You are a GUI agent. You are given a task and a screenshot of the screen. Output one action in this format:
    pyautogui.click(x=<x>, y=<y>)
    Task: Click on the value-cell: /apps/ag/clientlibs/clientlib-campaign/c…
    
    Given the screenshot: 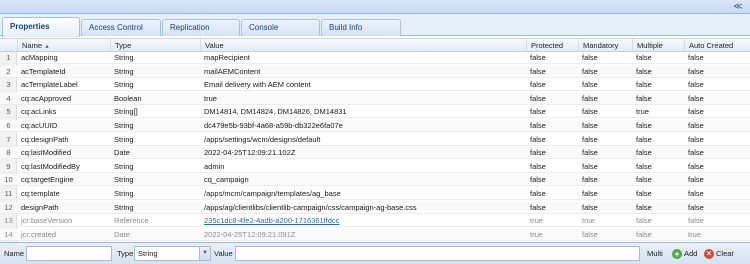 What is the action you would take?
    pyautogui.click(x=310, y=207)
    